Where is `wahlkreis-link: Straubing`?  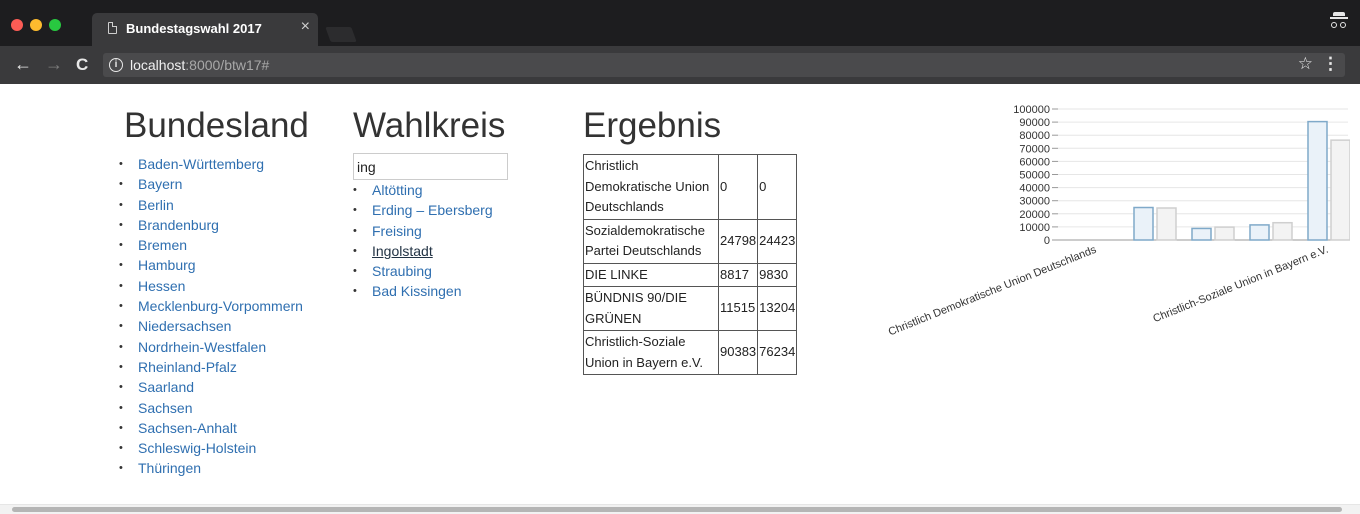
wahlkreis-link: Straubing is located at coordinates (402, 271).